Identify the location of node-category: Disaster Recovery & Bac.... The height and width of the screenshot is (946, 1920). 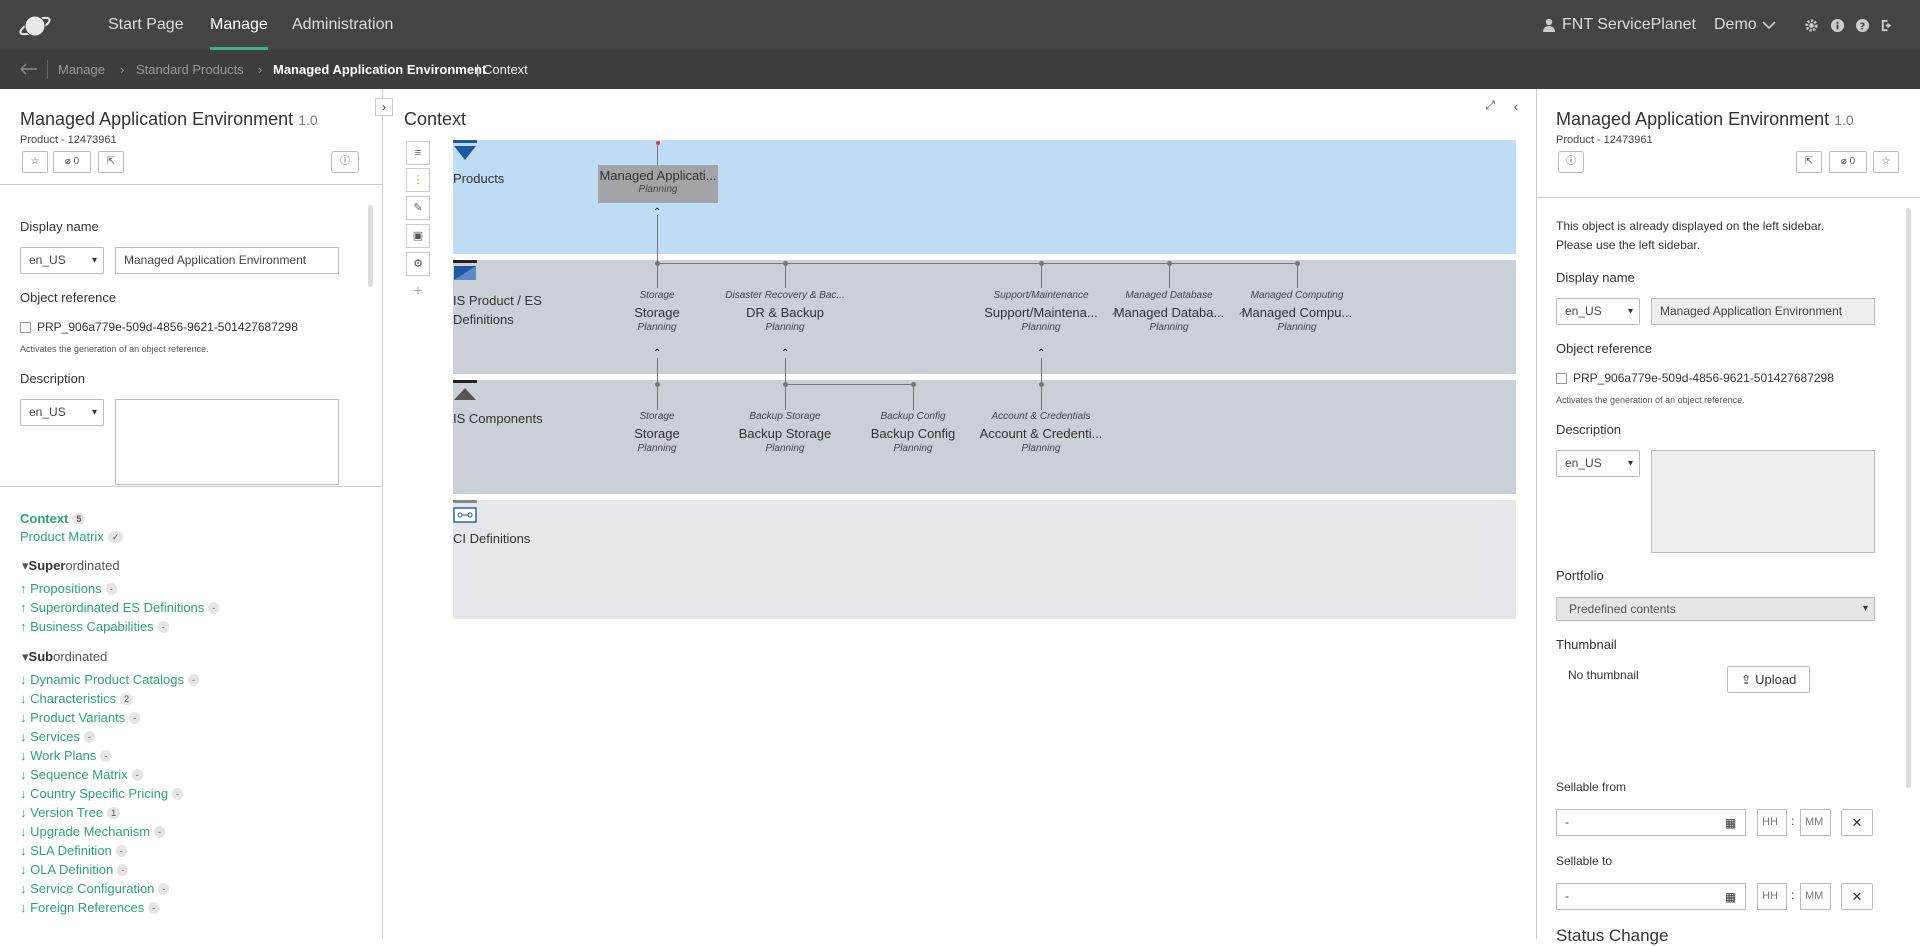
(785, 295).